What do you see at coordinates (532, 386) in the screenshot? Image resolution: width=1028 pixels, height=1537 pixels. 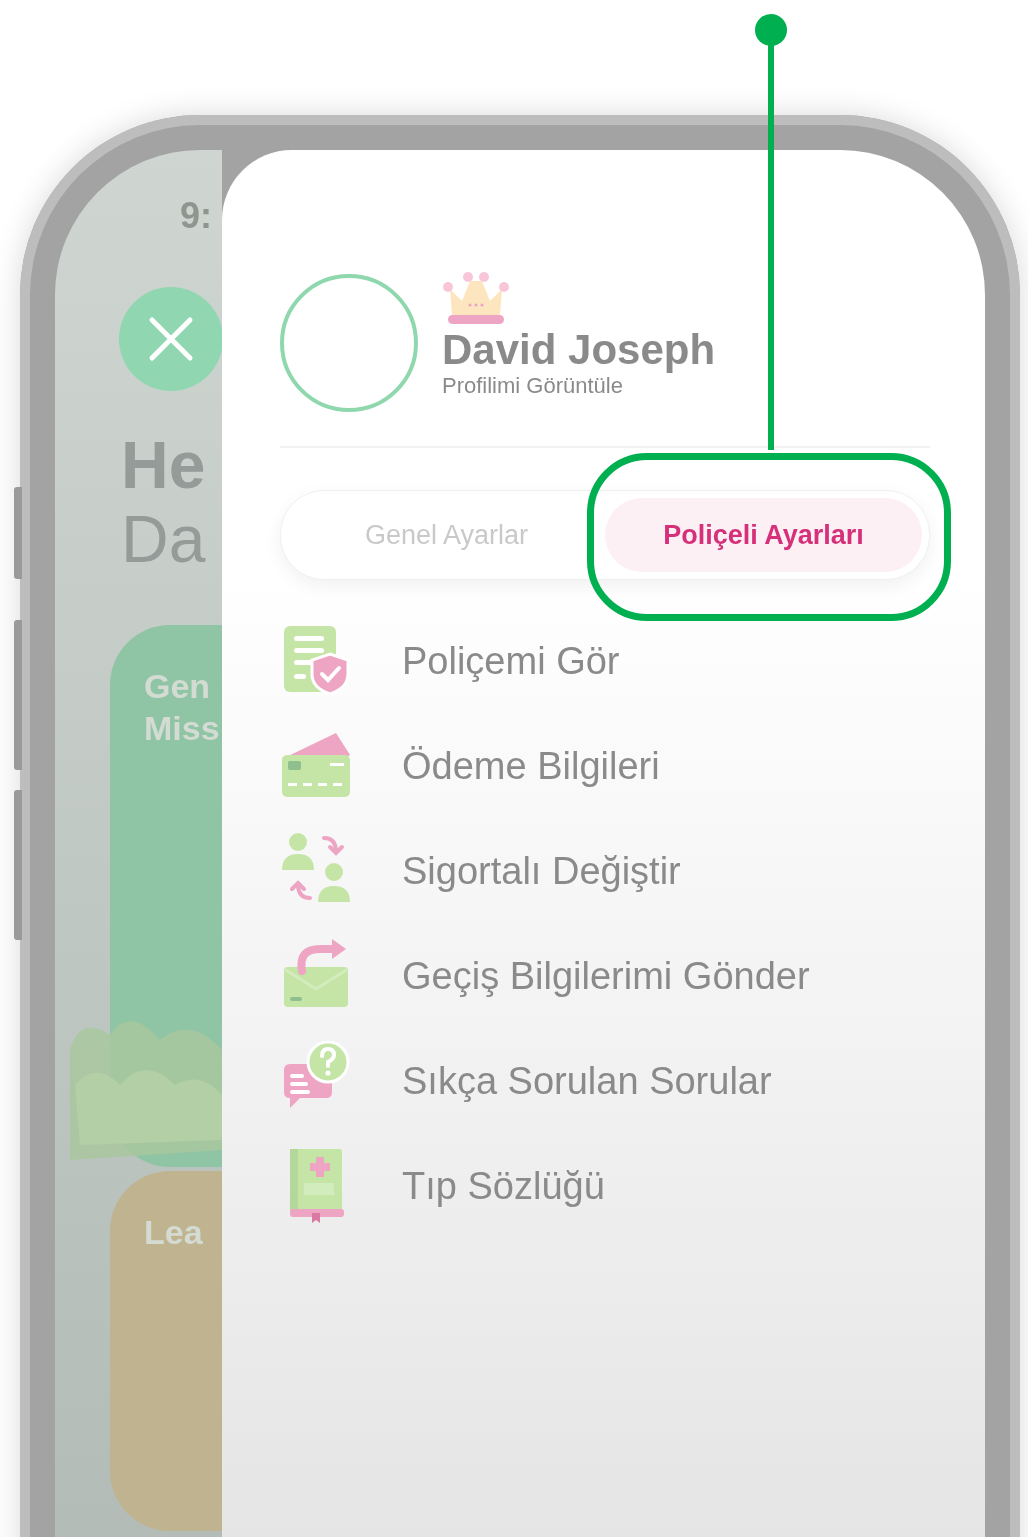 I see `view-profile-link: Profilimi Görüntüle` at bounding box center [532, 386].